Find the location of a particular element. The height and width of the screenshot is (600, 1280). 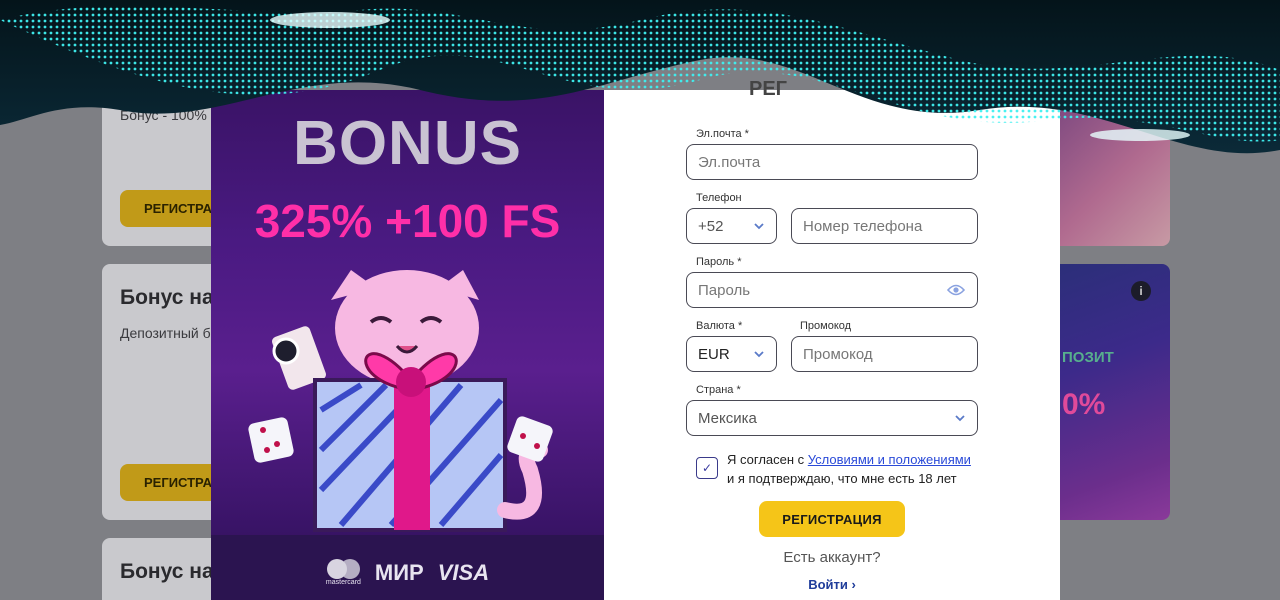

visa-logo: VISA is located at coordinates (463, 572).